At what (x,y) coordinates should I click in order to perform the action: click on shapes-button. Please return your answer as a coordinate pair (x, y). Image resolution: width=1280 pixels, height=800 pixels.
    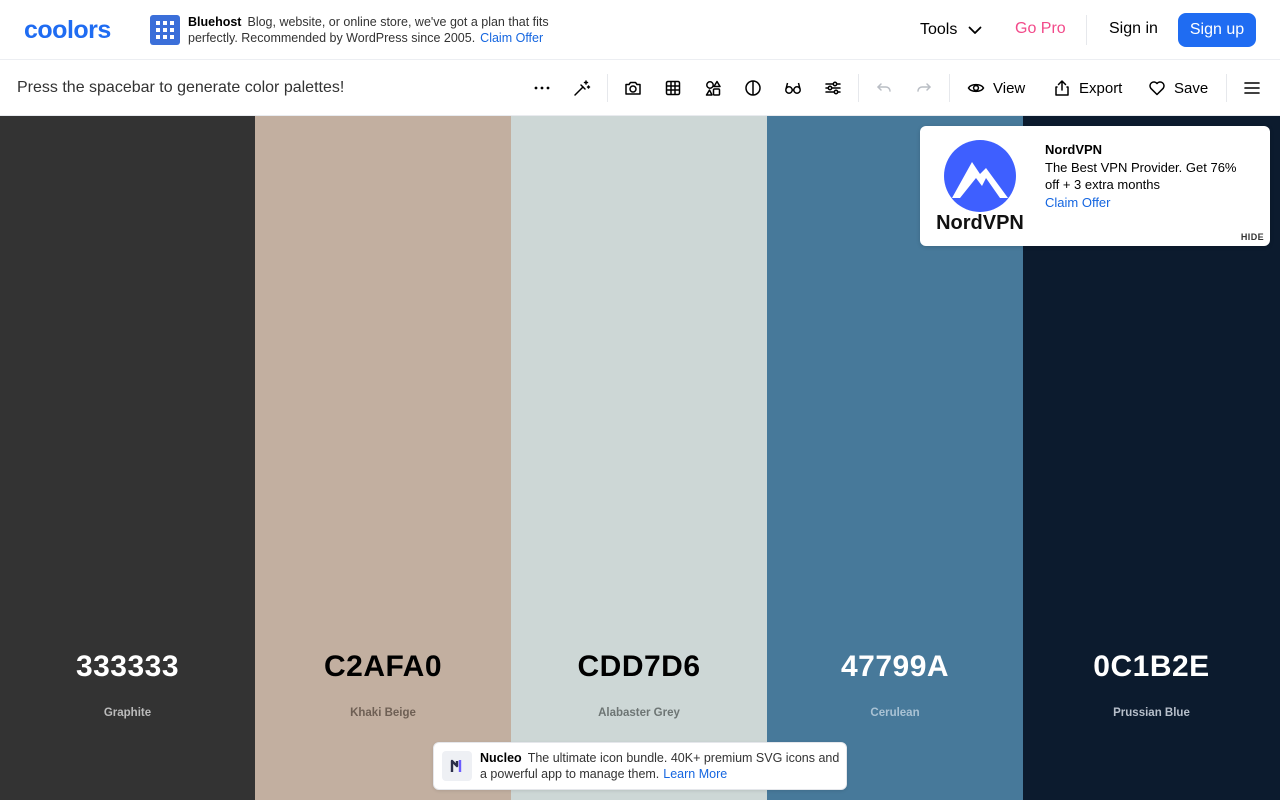
    Looking at the image, I should click on (713, 88).